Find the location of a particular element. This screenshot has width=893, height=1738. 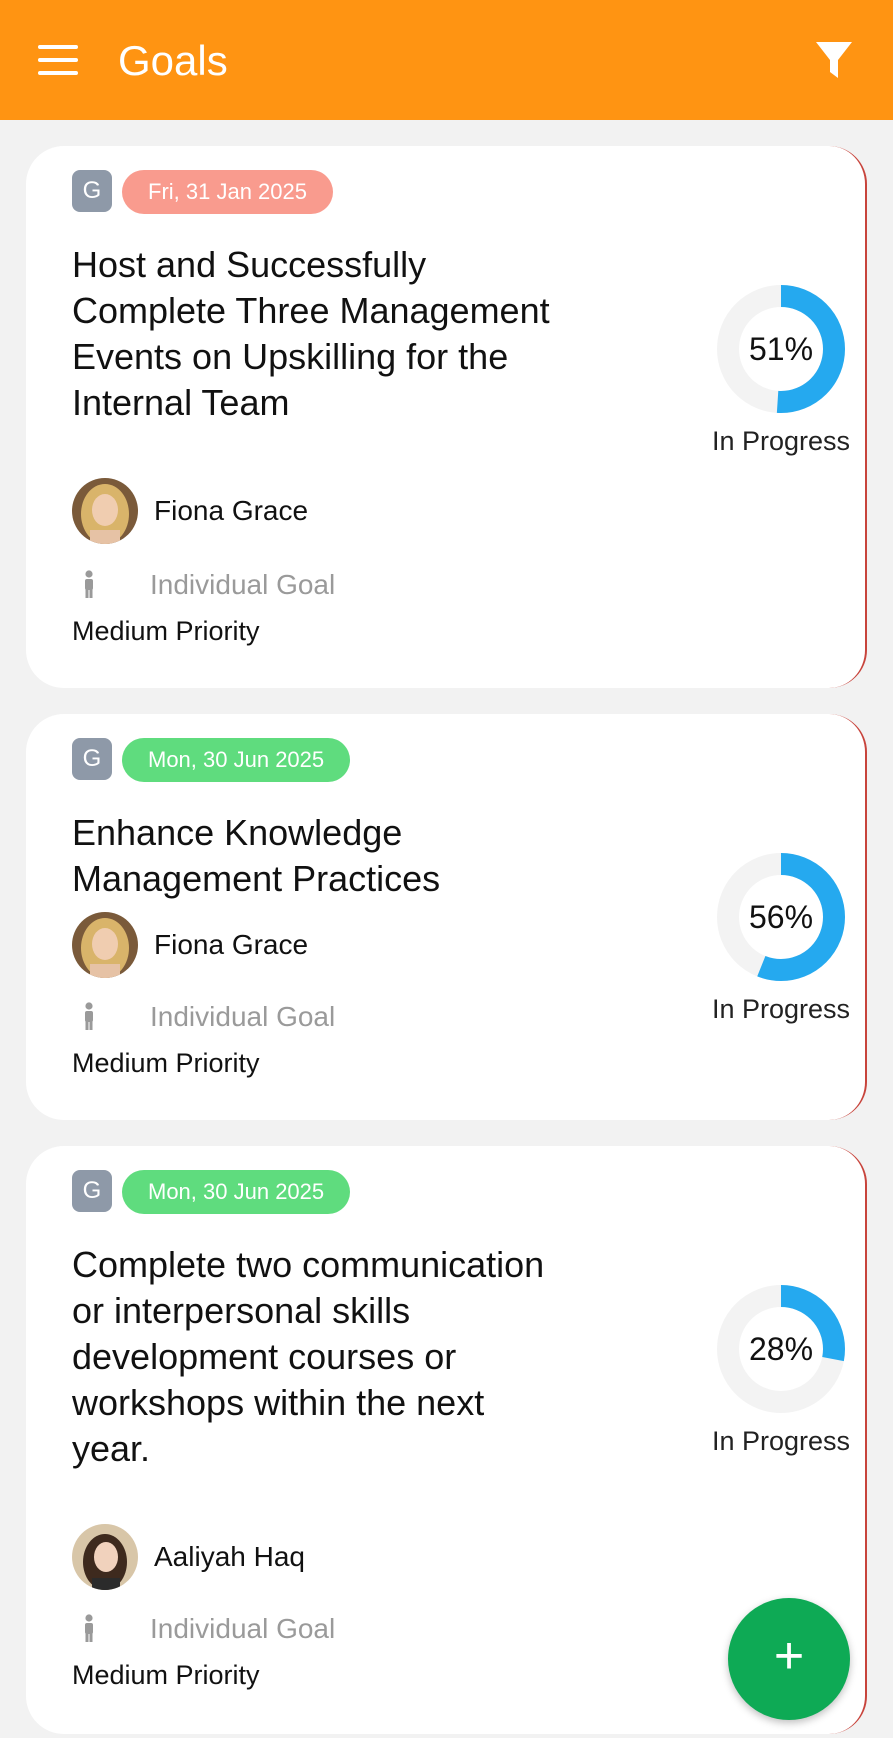

filter-funnel-icon is located at coordinates (834, 60).